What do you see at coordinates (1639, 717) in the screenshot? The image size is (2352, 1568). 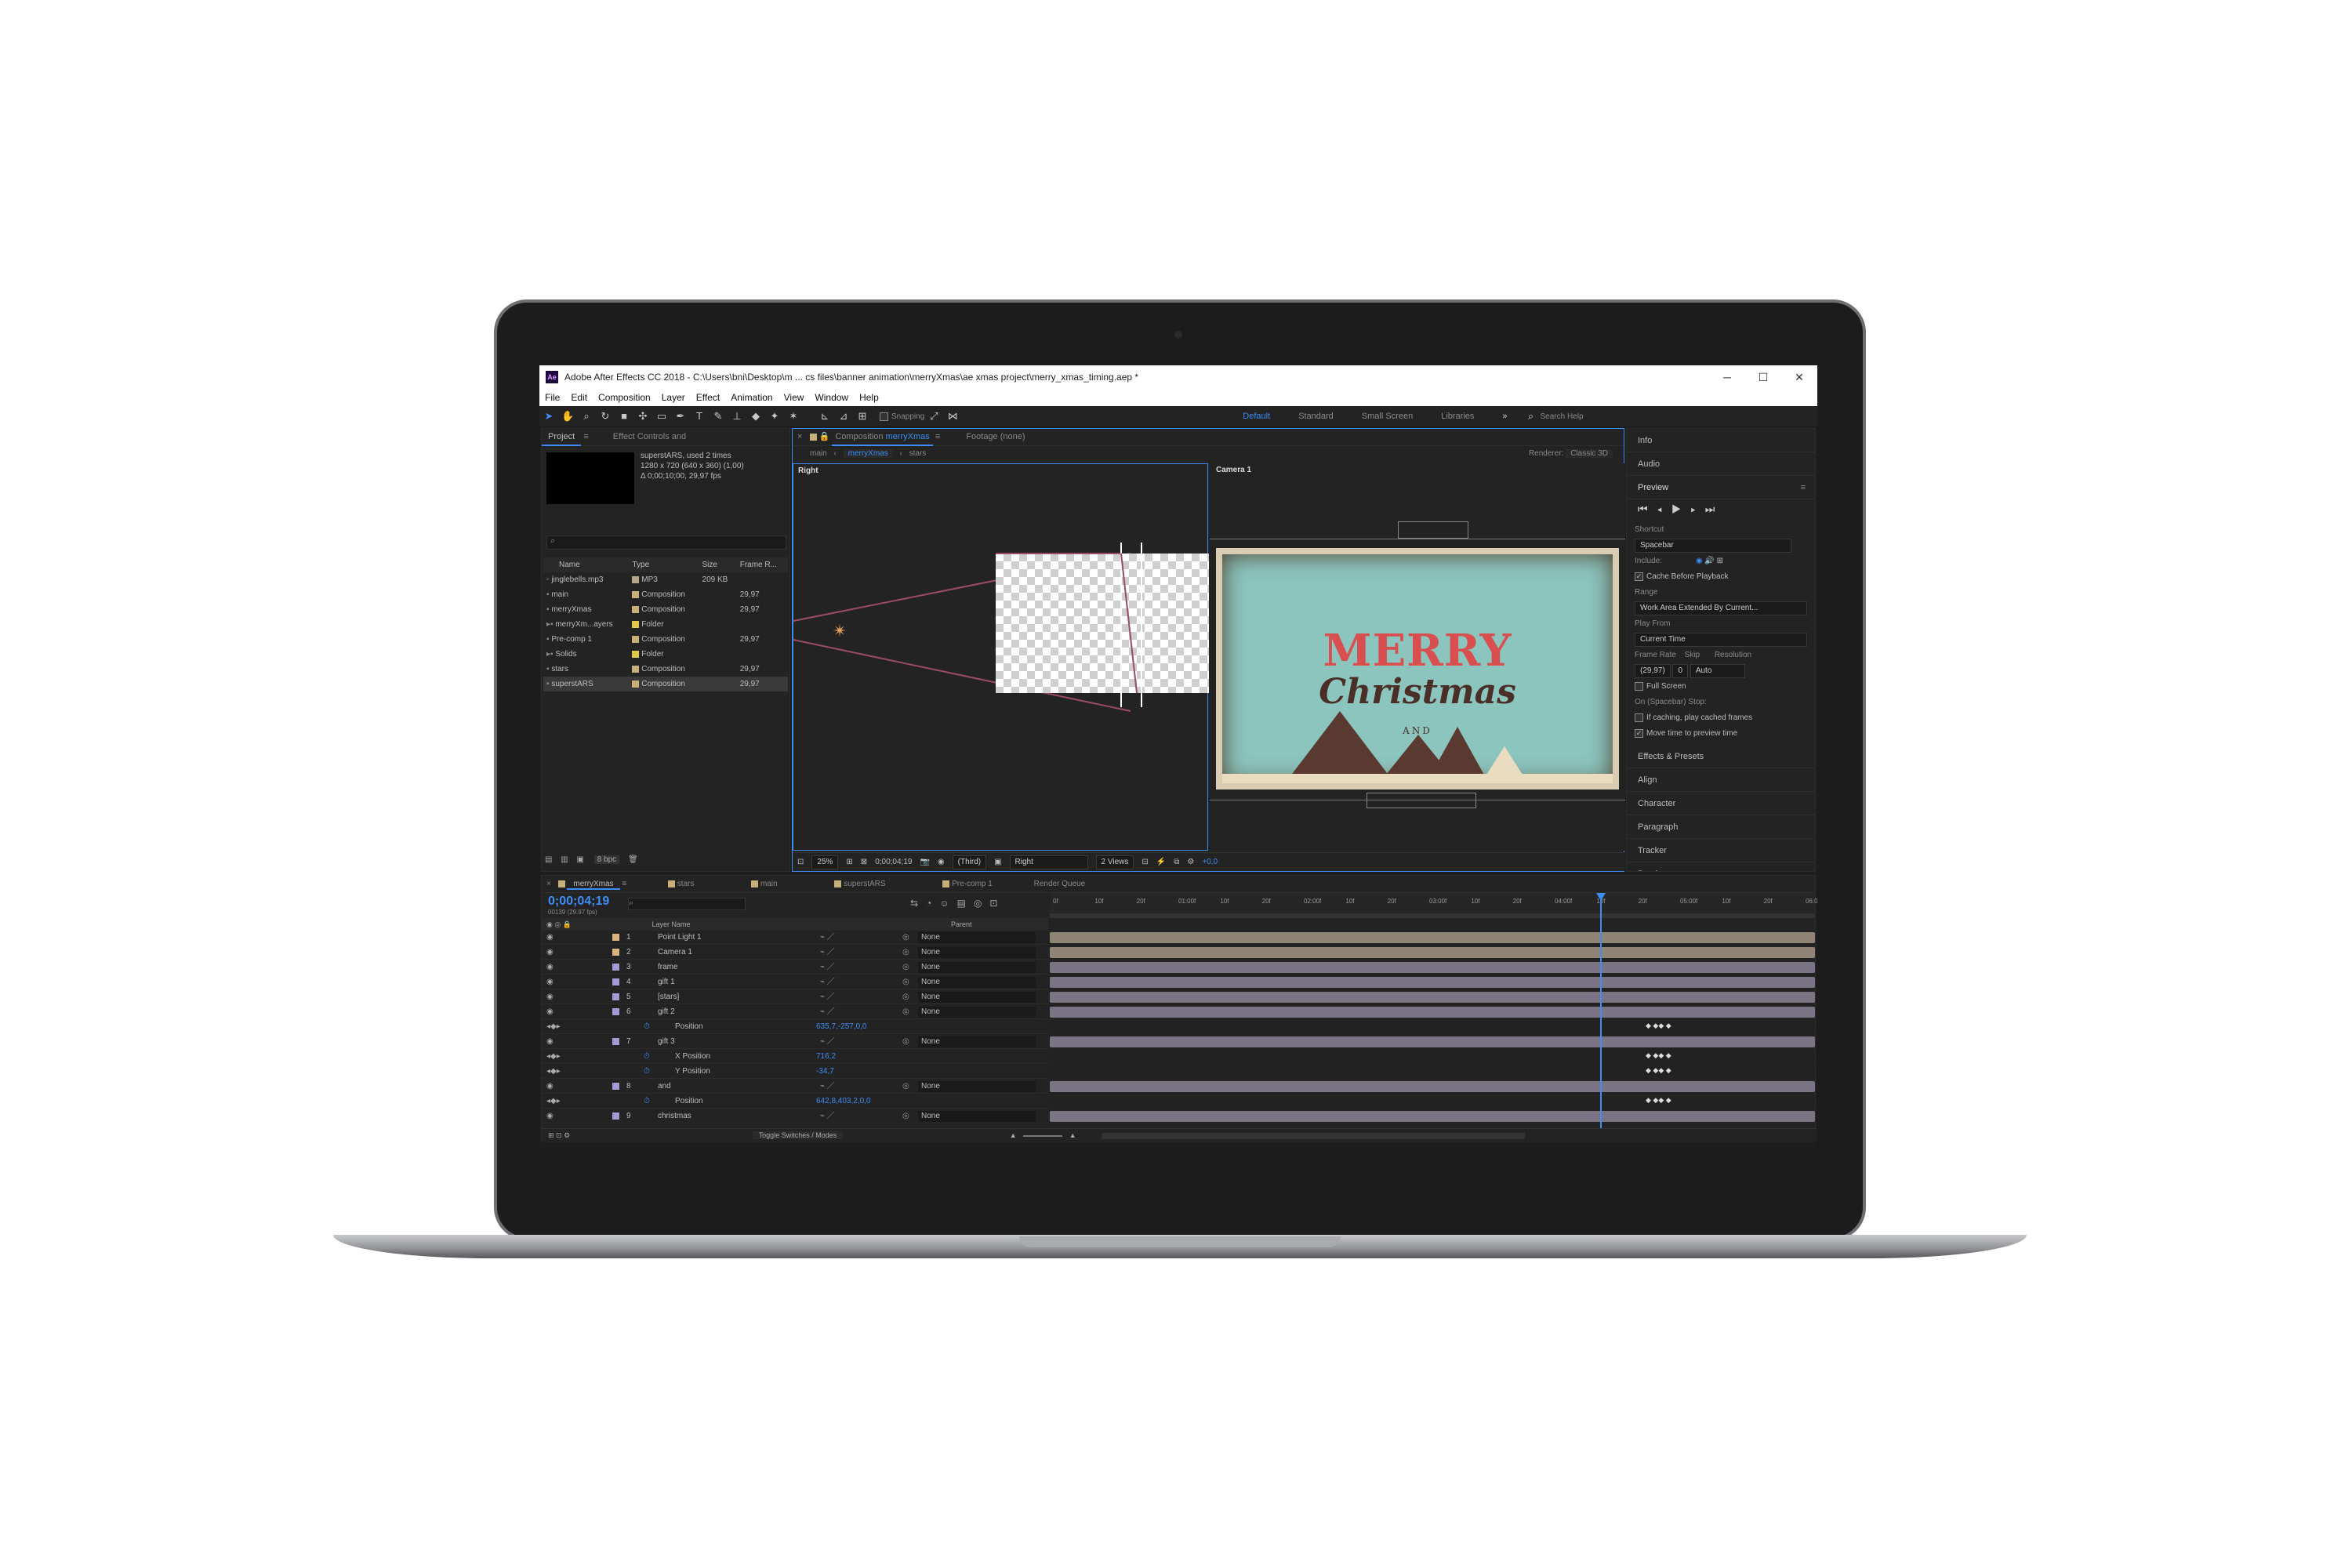 I see `if-caching-checkbox` at bounding box center [1639, 717].